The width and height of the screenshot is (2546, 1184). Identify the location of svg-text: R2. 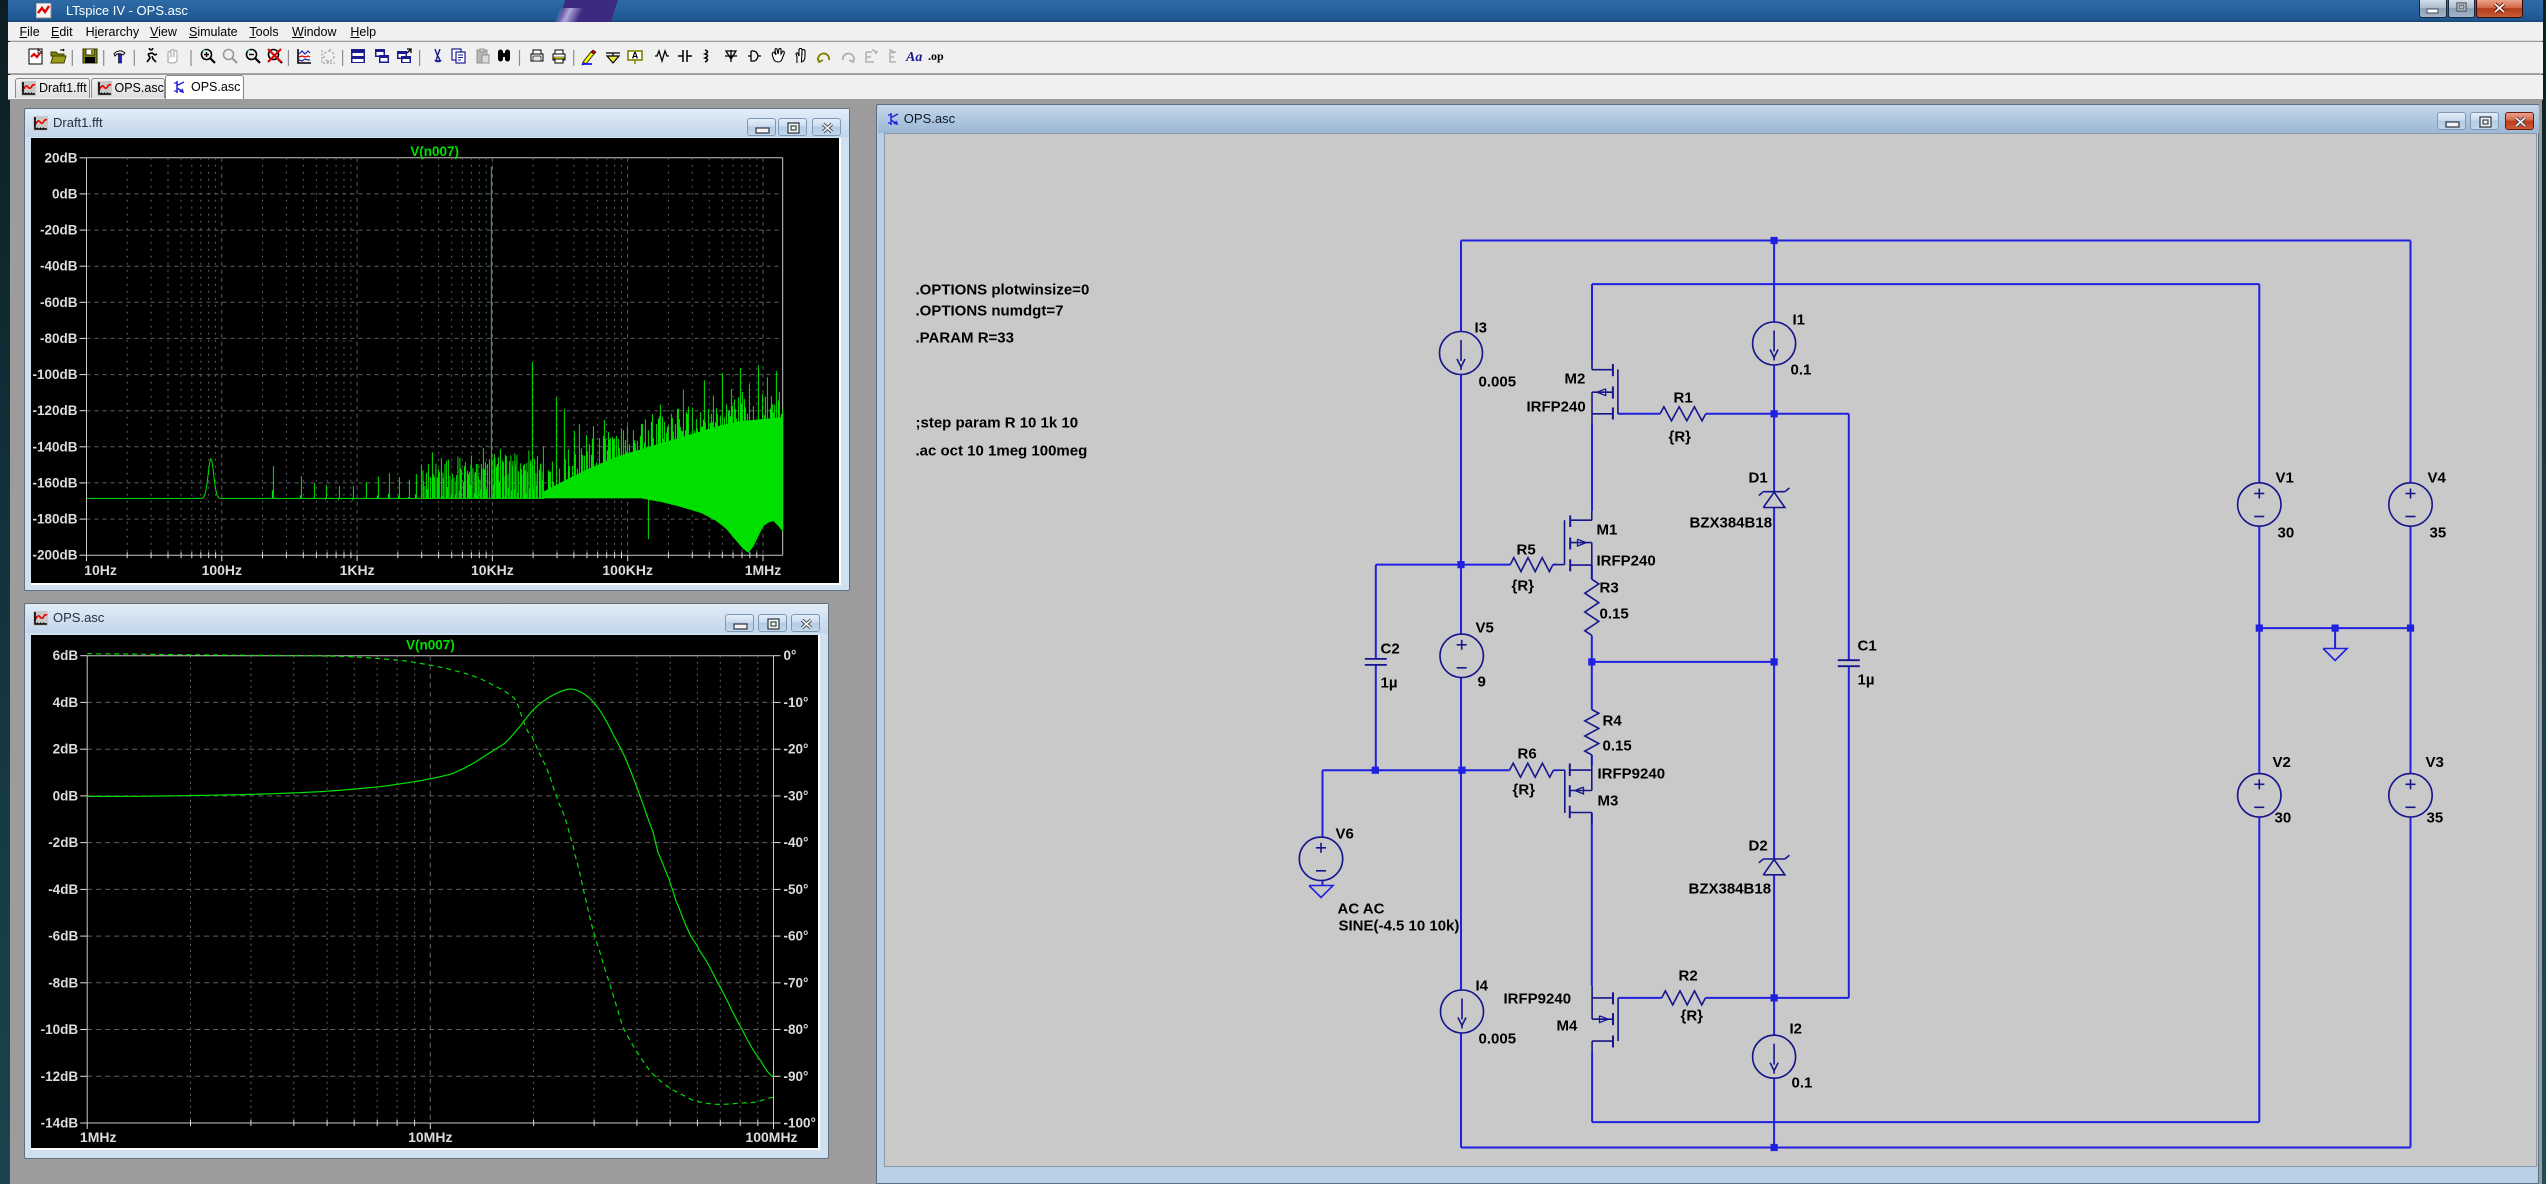
(1688, 976).